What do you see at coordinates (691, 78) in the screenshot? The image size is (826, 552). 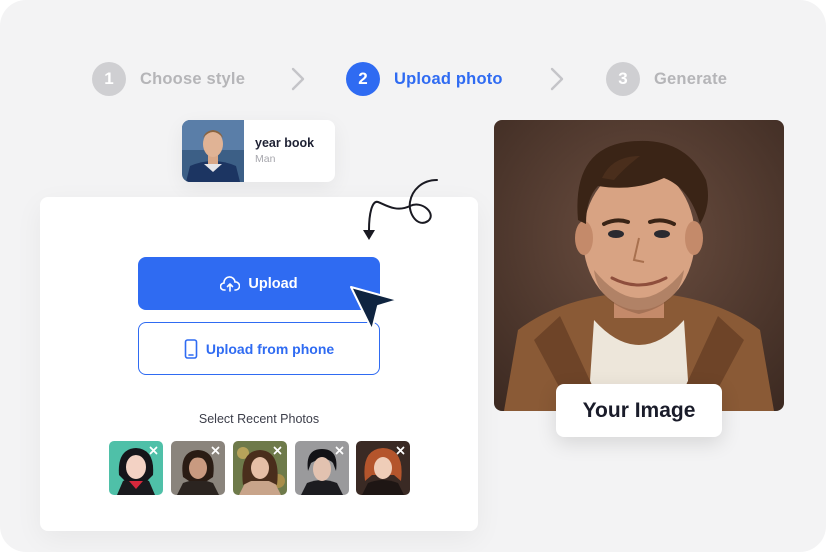 I see `step-label: Generate` at bounding box center [691, 78].